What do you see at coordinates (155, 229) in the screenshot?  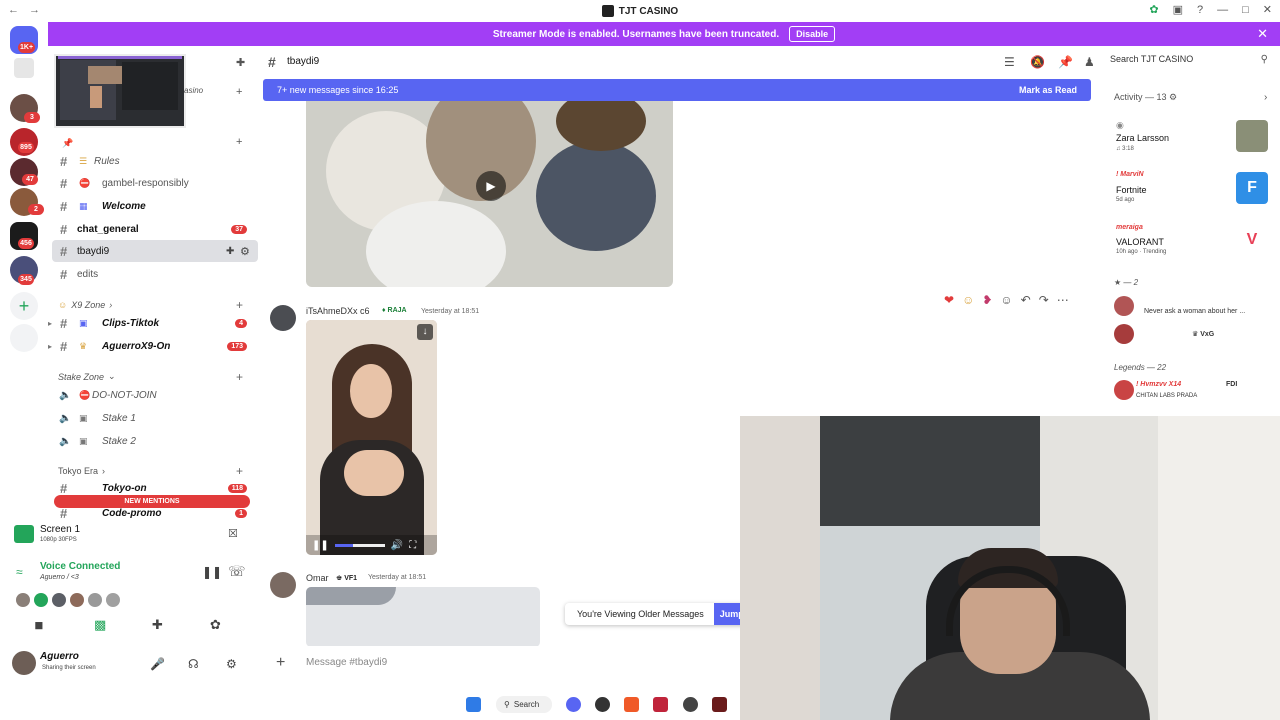 I see `channel-chat-general: # chat_general 37` at bounding box center [155, 229].